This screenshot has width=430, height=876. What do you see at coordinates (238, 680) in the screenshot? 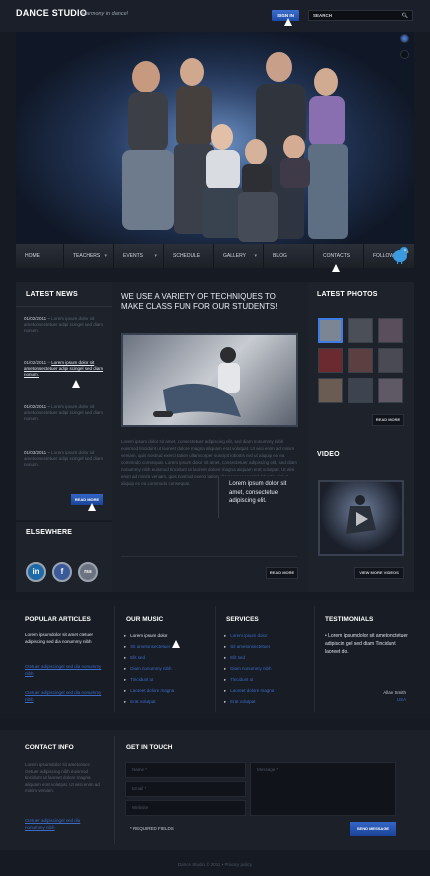
I see `services-list-item: Tincidunt ut` at bounding box center [238, 680].